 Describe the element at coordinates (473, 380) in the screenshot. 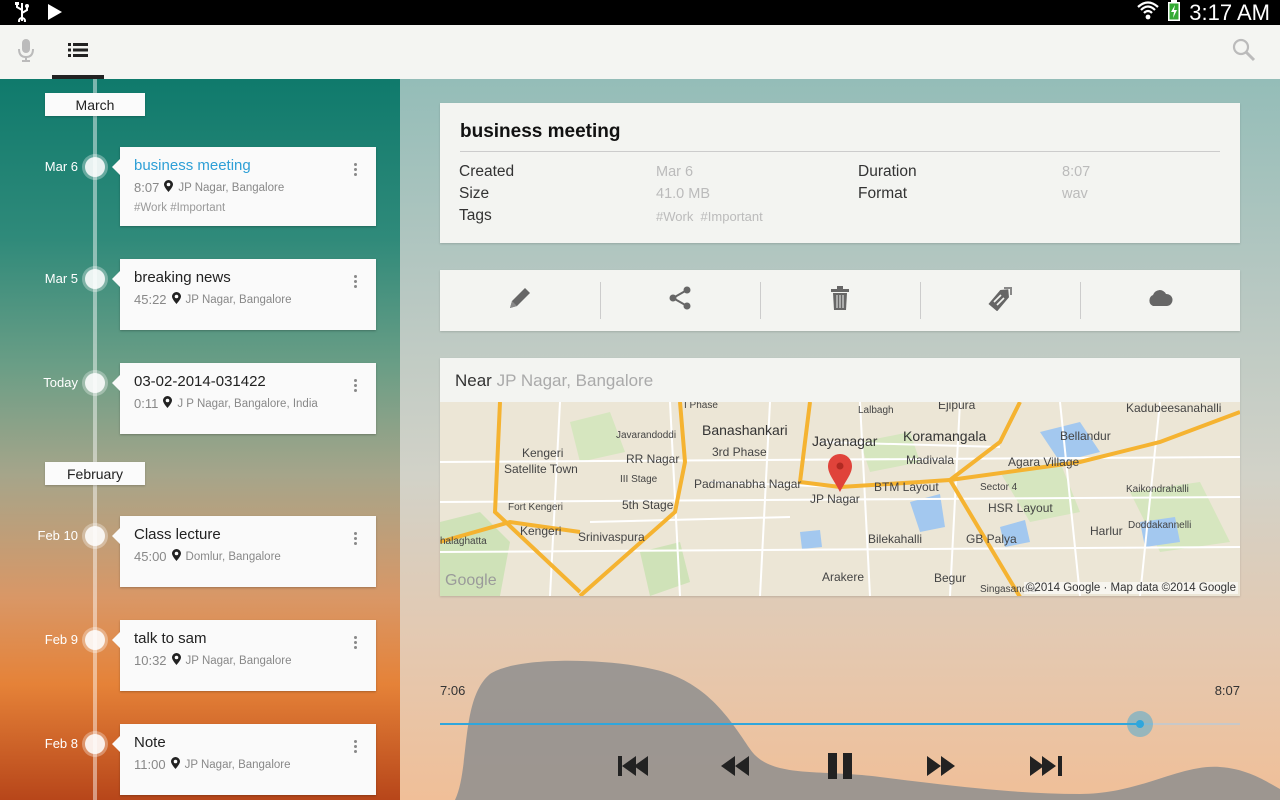

I see `near-label: Near` at that location.